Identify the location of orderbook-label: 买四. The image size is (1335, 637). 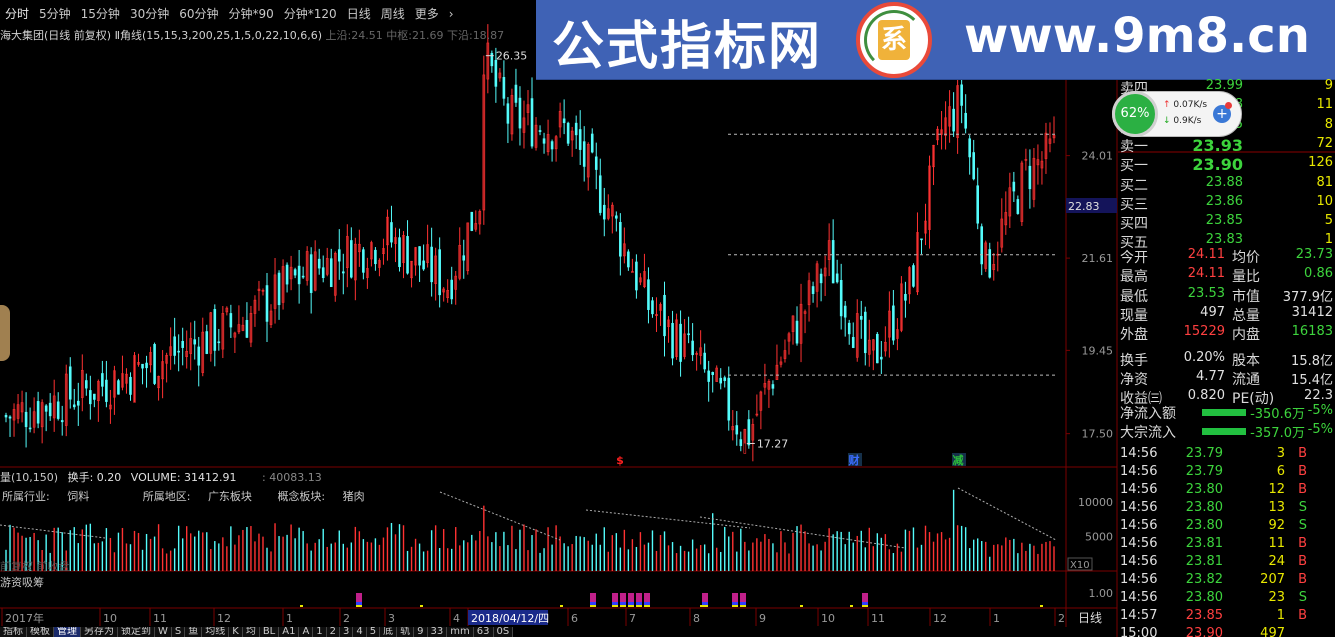
(1134, 224).